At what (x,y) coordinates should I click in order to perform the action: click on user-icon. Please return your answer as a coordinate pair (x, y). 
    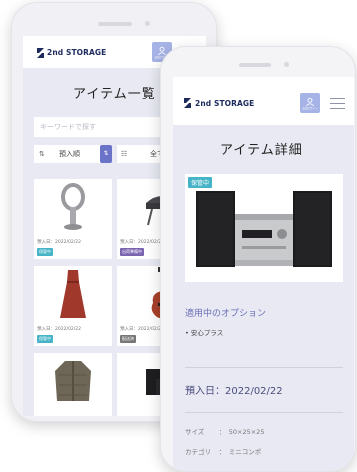
    Looking at the image, I should click on (310, 101).